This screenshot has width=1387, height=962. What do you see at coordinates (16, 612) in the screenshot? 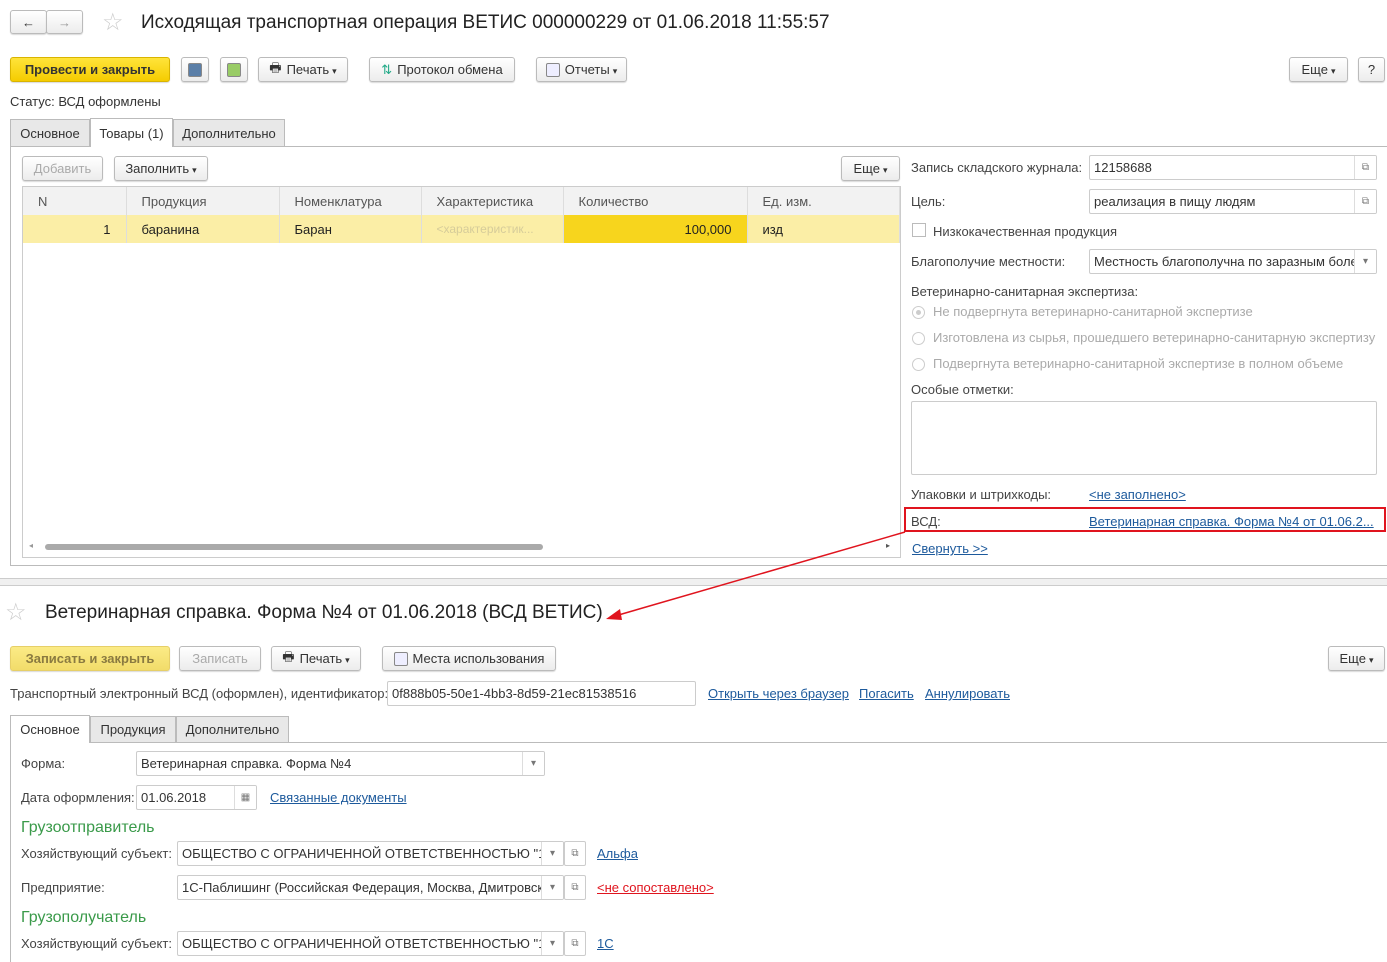
I see `favorite-star-icon: ☆` at bounding box center [16, 612].